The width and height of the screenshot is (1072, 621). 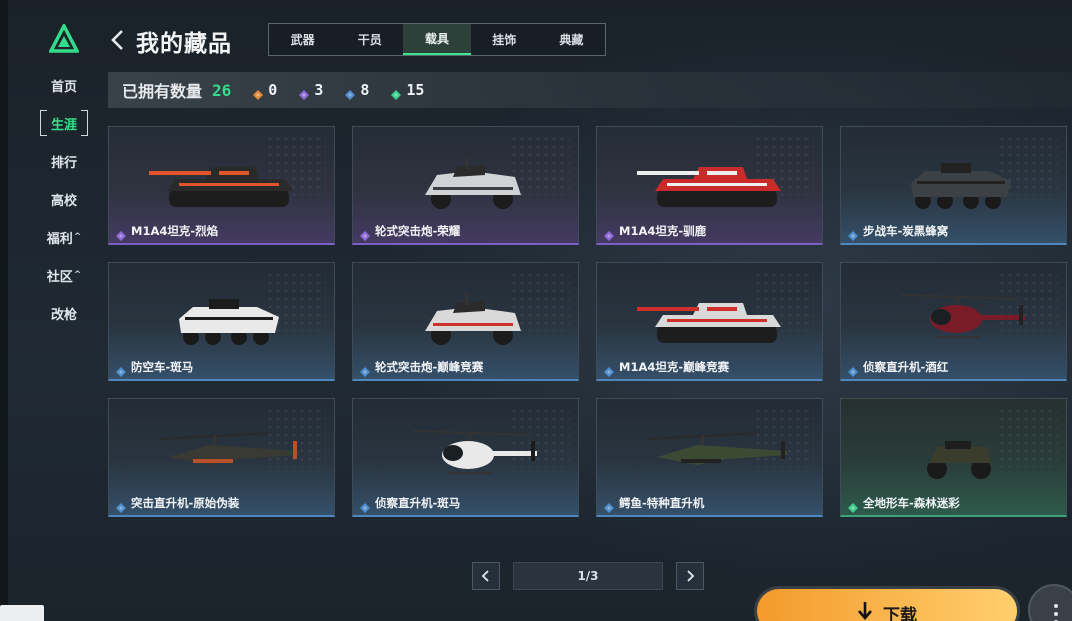 I want to click on green-rarity-icon, so click(x=853, y=508).